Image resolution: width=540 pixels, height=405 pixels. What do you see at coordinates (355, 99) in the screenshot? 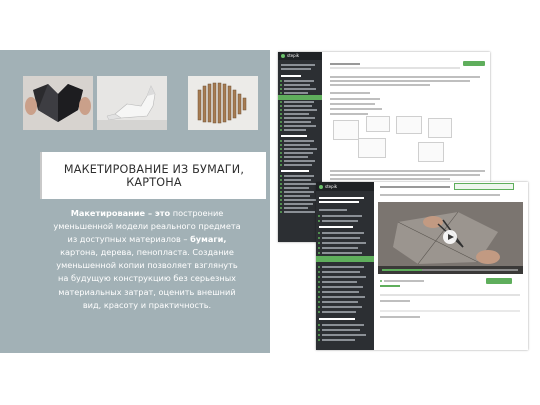
I see `list-item` at bounding box center [355, 99].